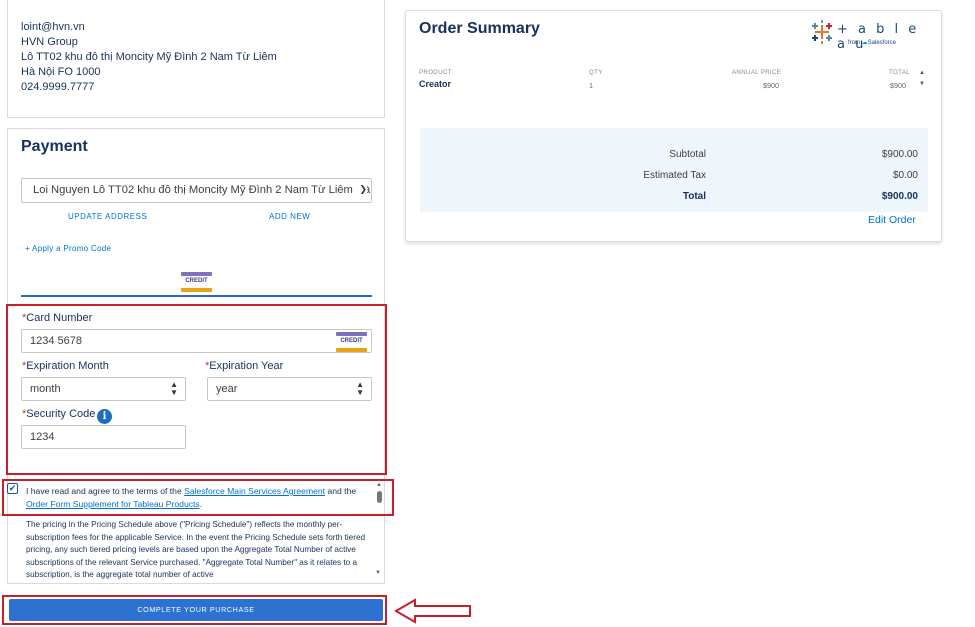 The width and height of the screenshot is (975, 627). What do you see at coordinates (771, 85) in the screenshot?
I see `product-annual-price: $900` at bounding box center [771, 85].